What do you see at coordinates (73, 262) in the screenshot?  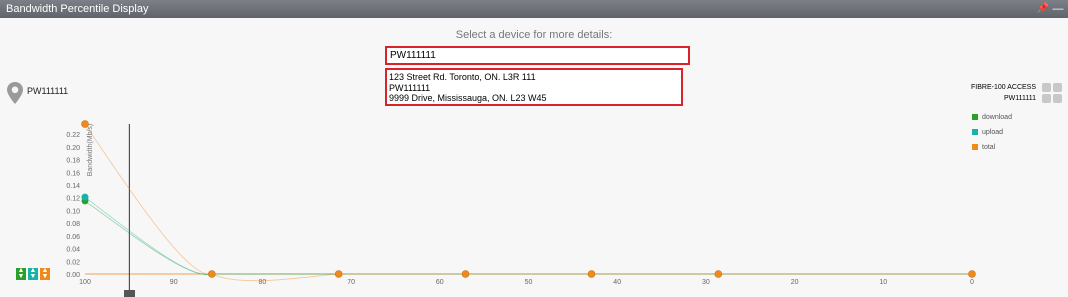 I see `y-tick-label: 0.02` at bounding box center [73, 262].